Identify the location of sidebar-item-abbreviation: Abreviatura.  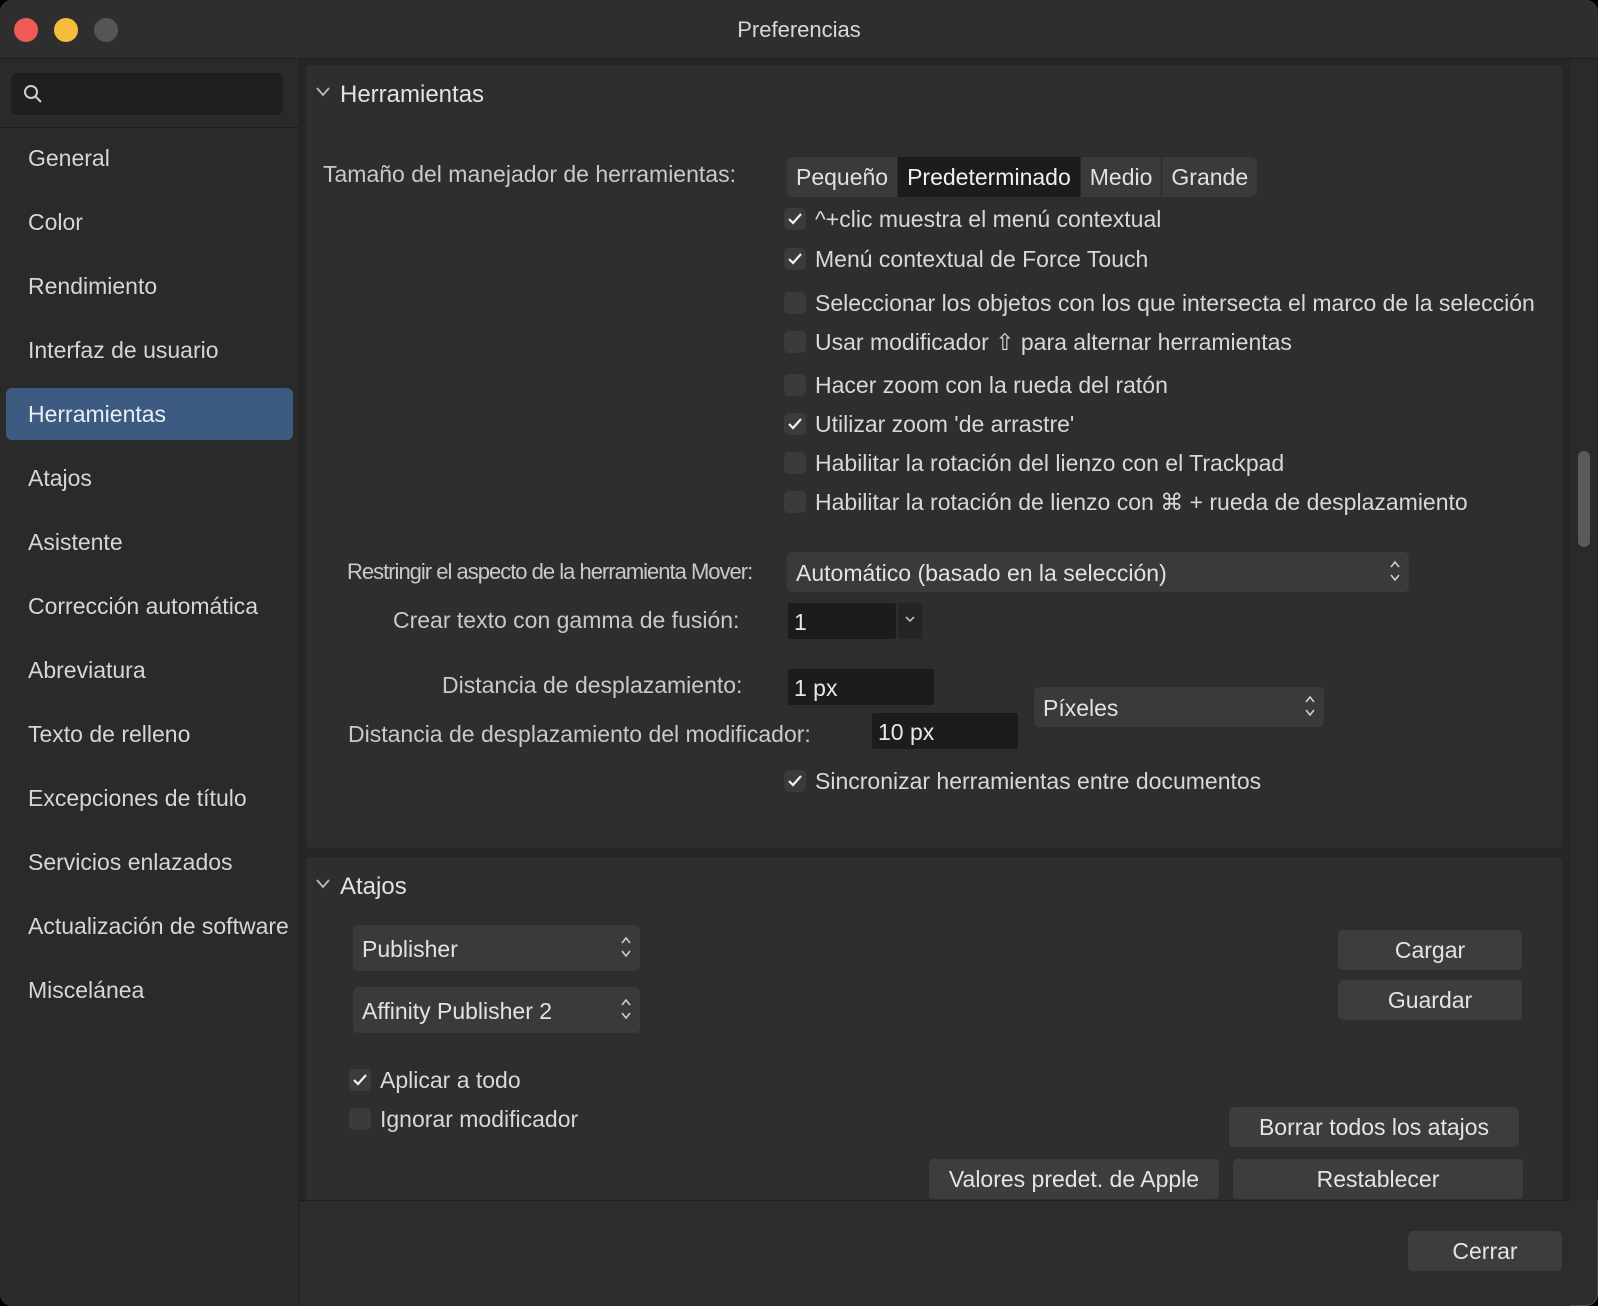
(149, 670).